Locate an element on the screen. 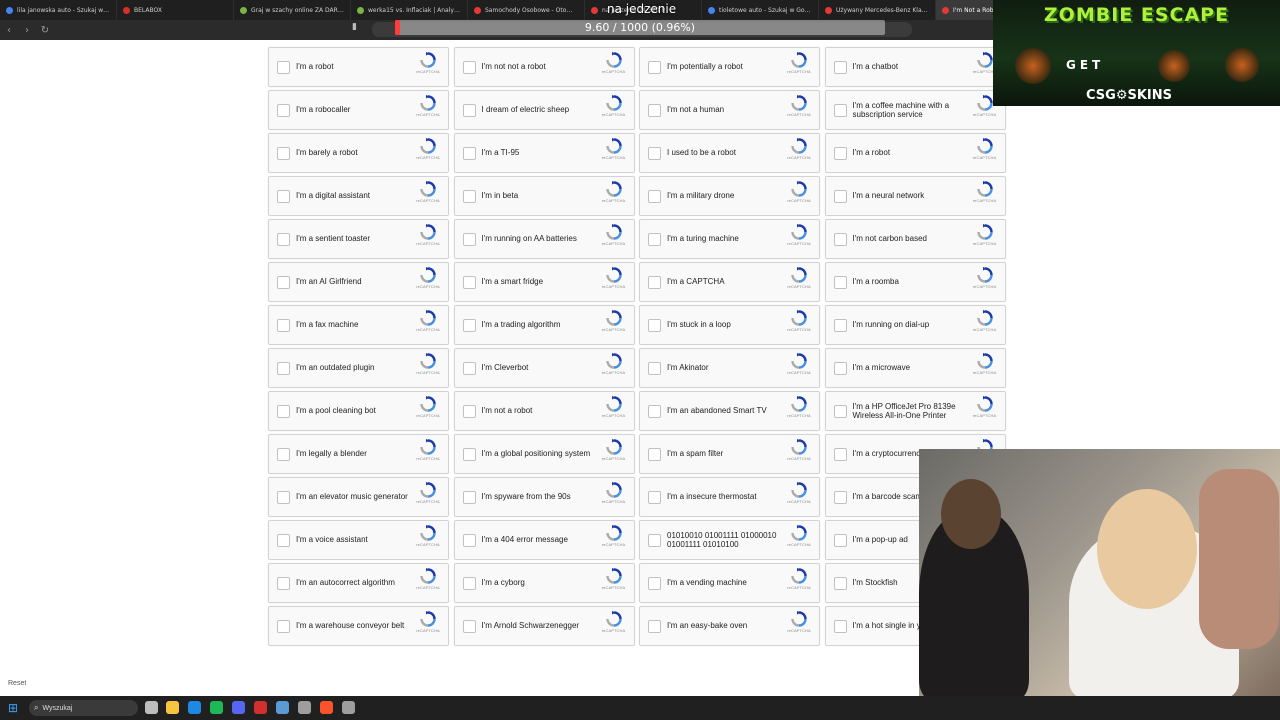 This screenshot has width=1280, height=720. browser-tab: Graj w szachy online ZA DARMO - is located at coordinates (292, 10).